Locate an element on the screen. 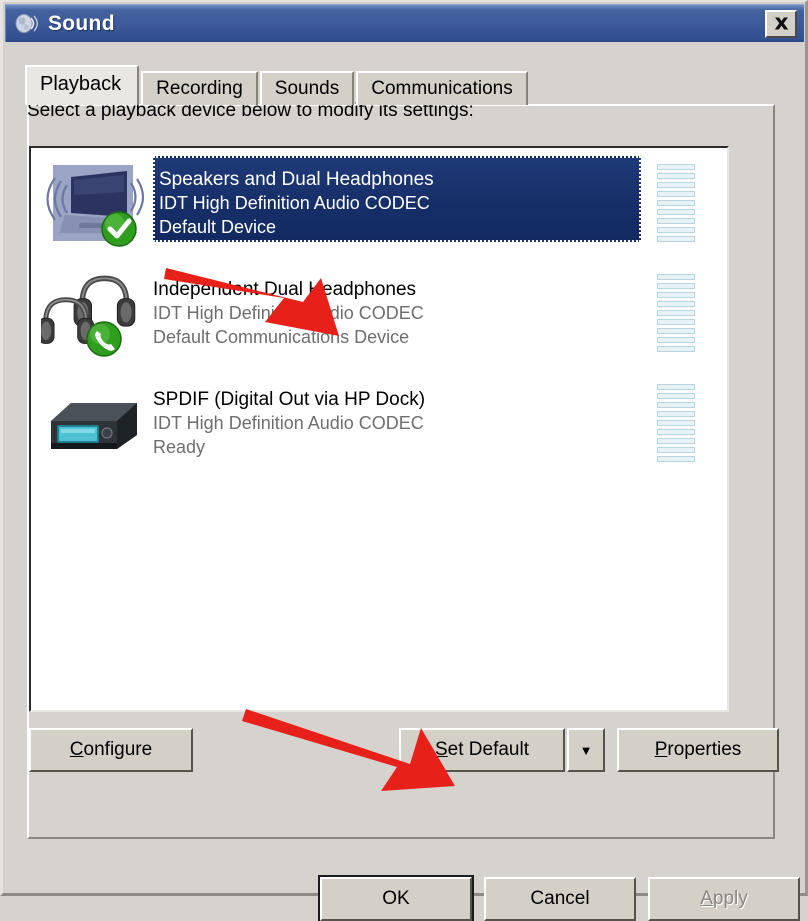  title-bar: Sound is located at coordinates (404, 23).